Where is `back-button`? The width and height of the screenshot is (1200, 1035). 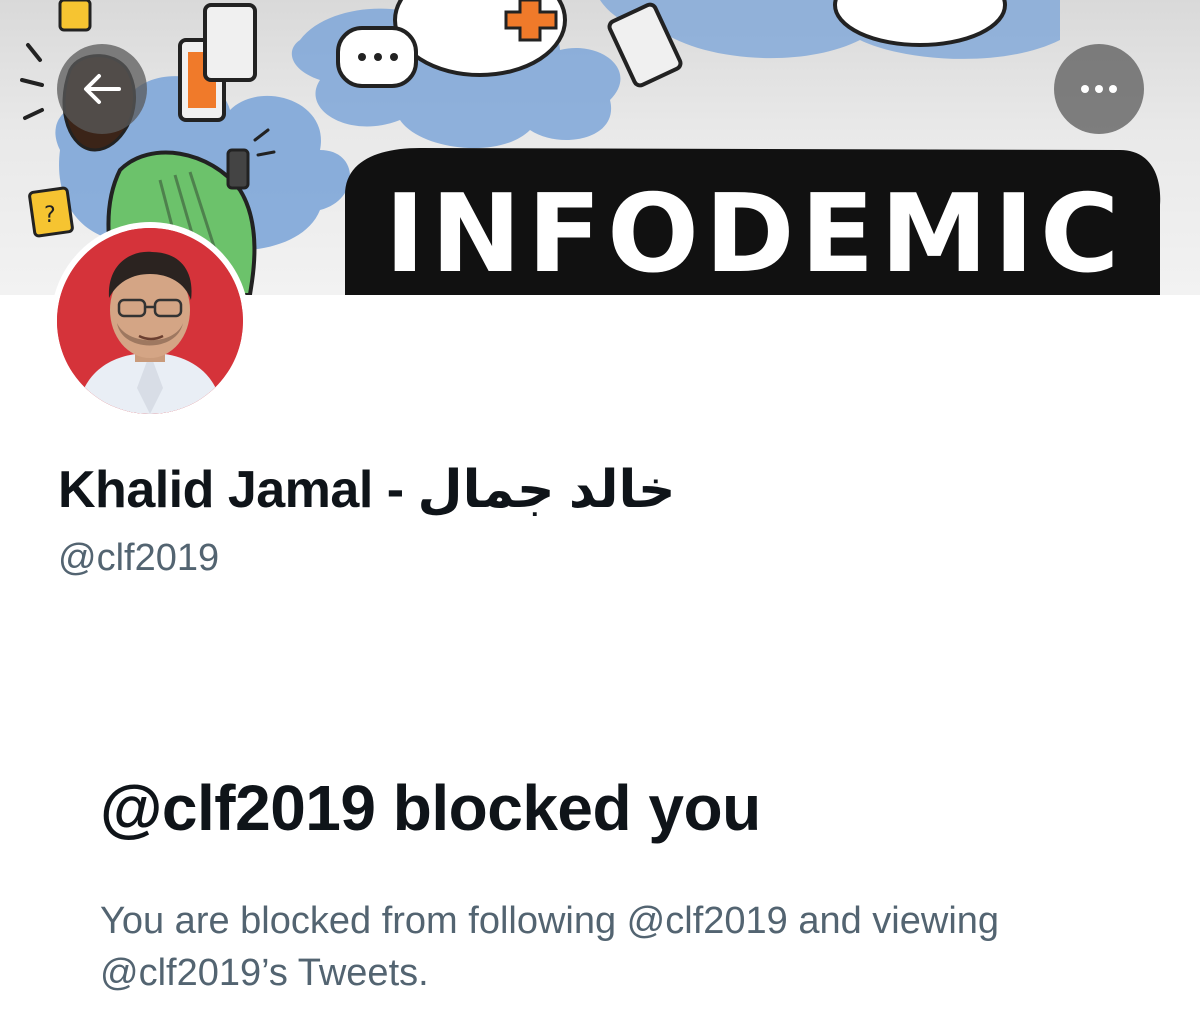
back-button is located at coordinates (102, 89).